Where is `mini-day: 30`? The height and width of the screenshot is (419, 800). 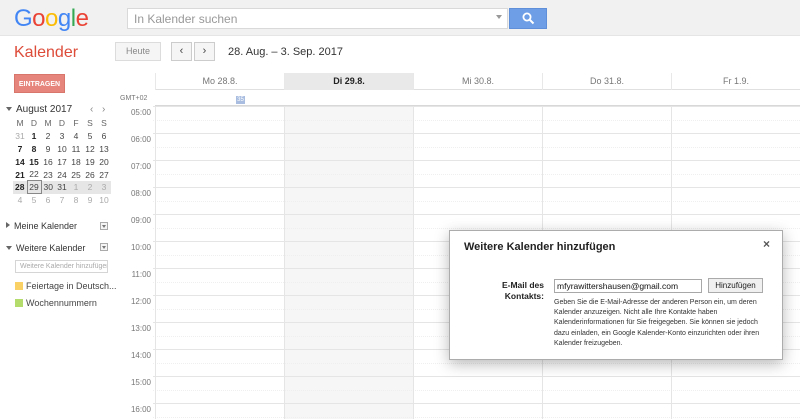 mini-day: 30 is located at coordinates (48, 187).